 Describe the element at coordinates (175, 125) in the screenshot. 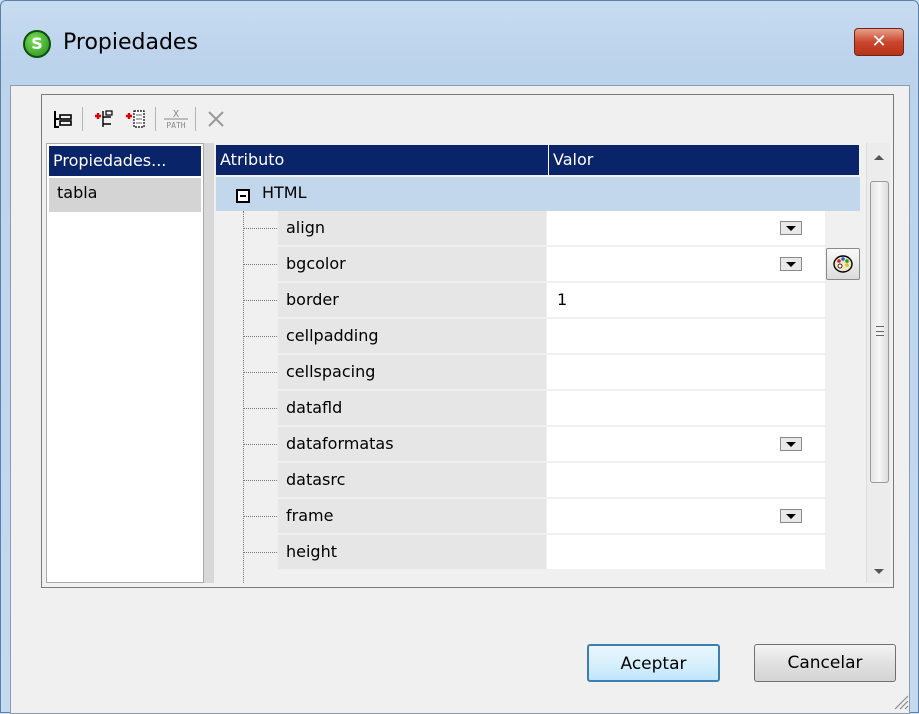

I see `svg-text: PATH` at that location.